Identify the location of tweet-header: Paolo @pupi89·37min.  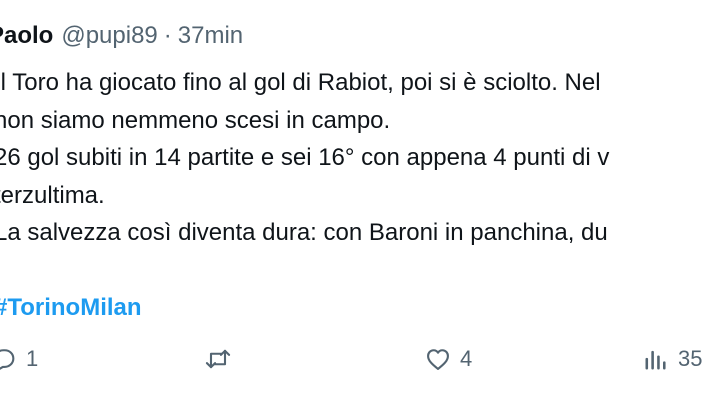
(121, 36).